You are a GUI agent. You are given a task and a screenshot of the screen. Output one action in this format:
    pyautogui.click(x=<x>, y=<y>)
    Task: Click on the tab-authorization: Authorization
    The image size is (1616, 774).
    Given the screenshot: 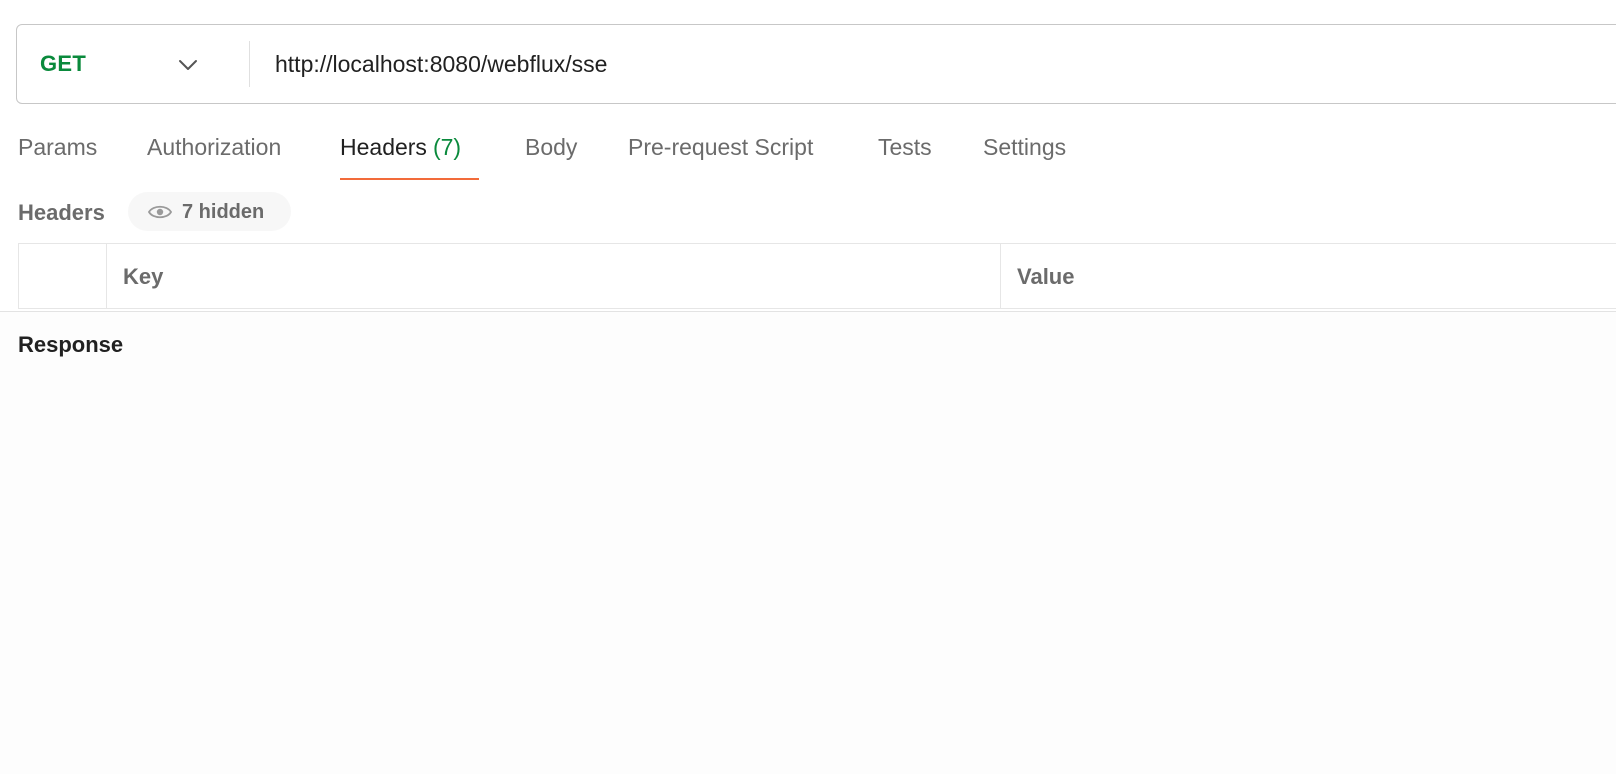 What is the action you would take?
    pyautogui.click(x=214, y=147)
    